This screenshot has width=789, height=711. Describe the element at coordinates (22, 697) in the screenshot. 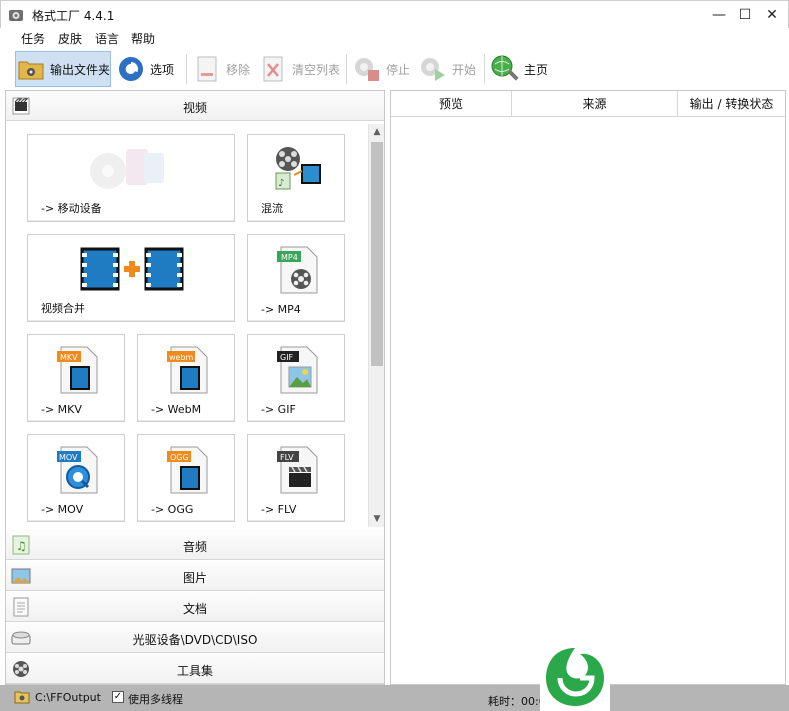

I see `output-folder-icon` at that location.